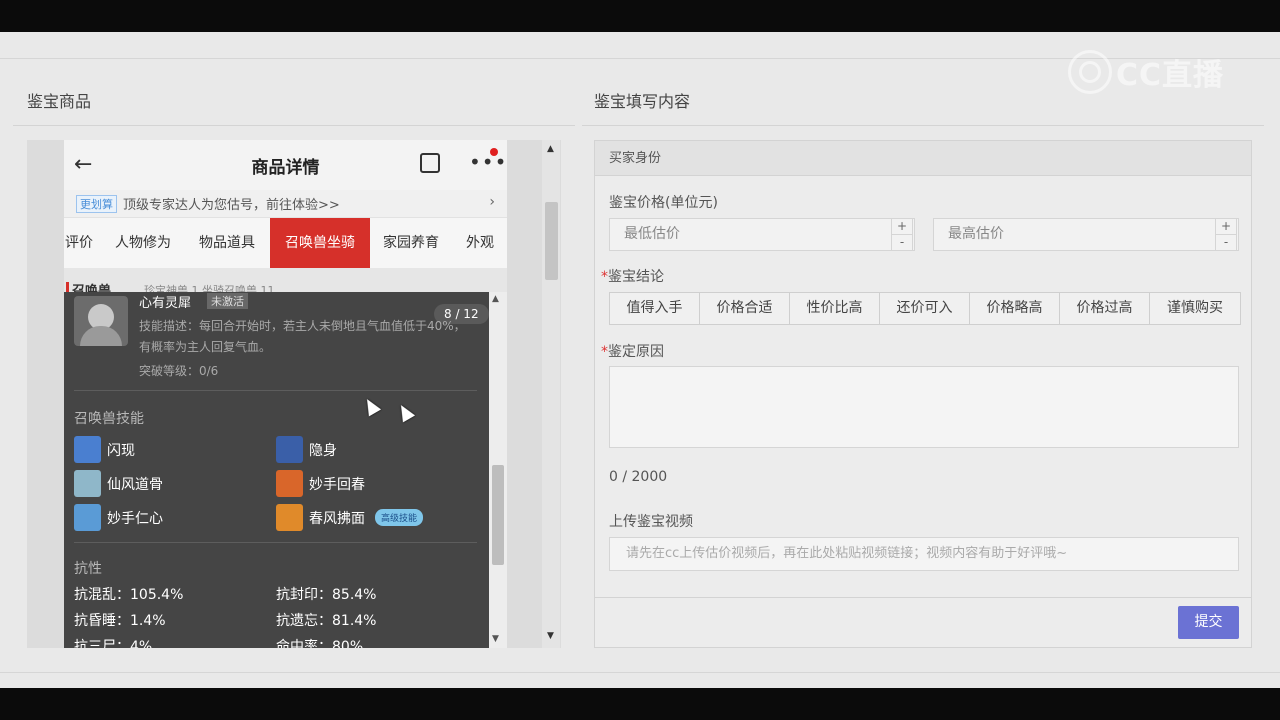  What do you see at coordinates (320, 243) in the screenshot?
I see `tab-pets-mounts: 召唤兽坐骑` at bounding box center [320, 243].